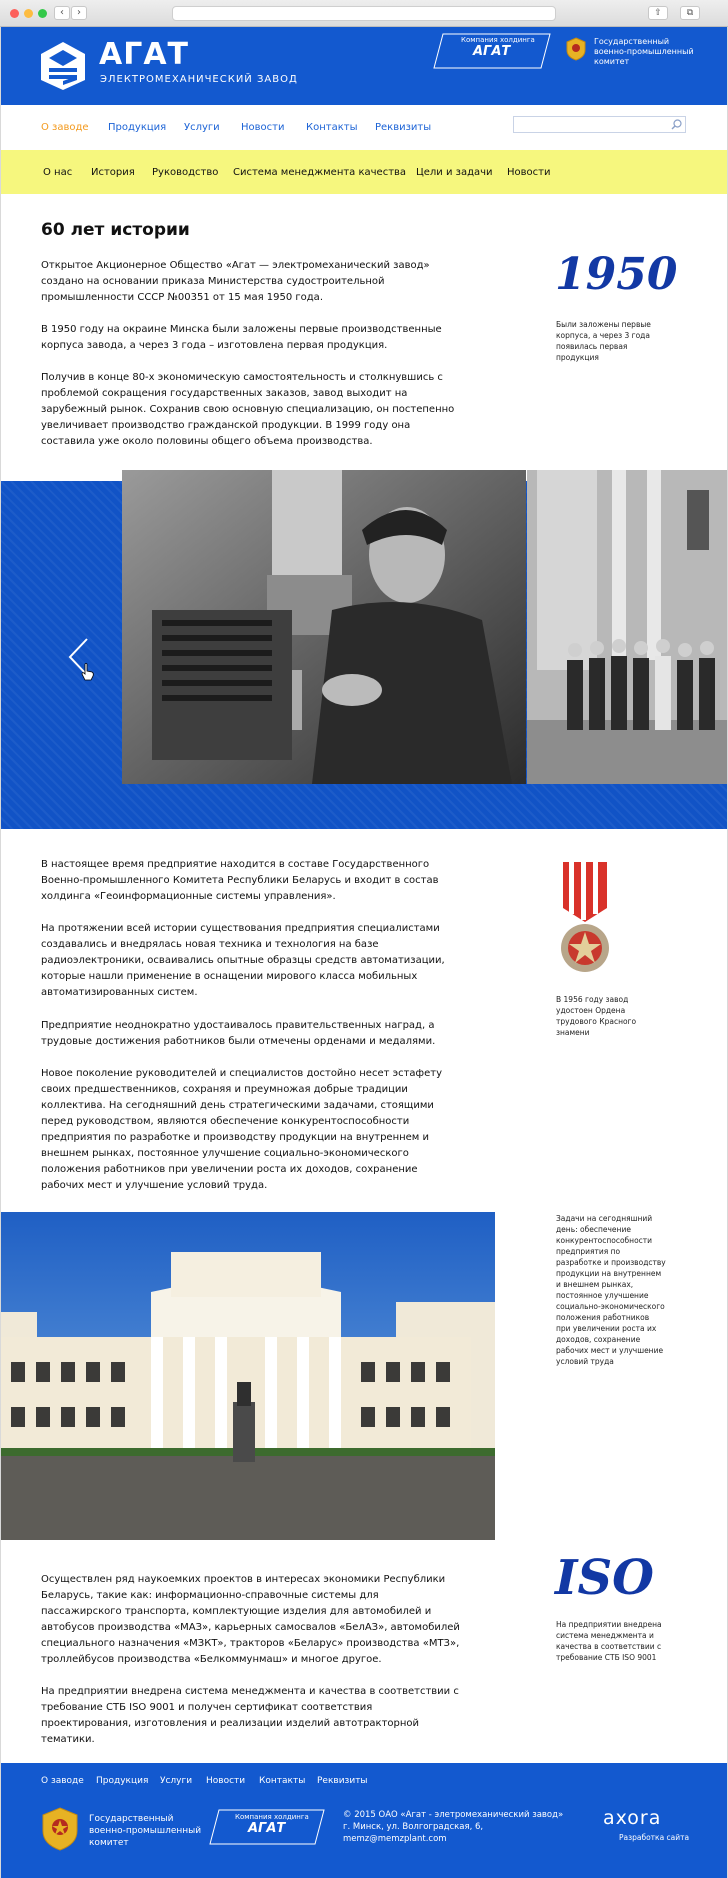  I want to click on footer-nav-about: О заводе, so click(62, 1781).